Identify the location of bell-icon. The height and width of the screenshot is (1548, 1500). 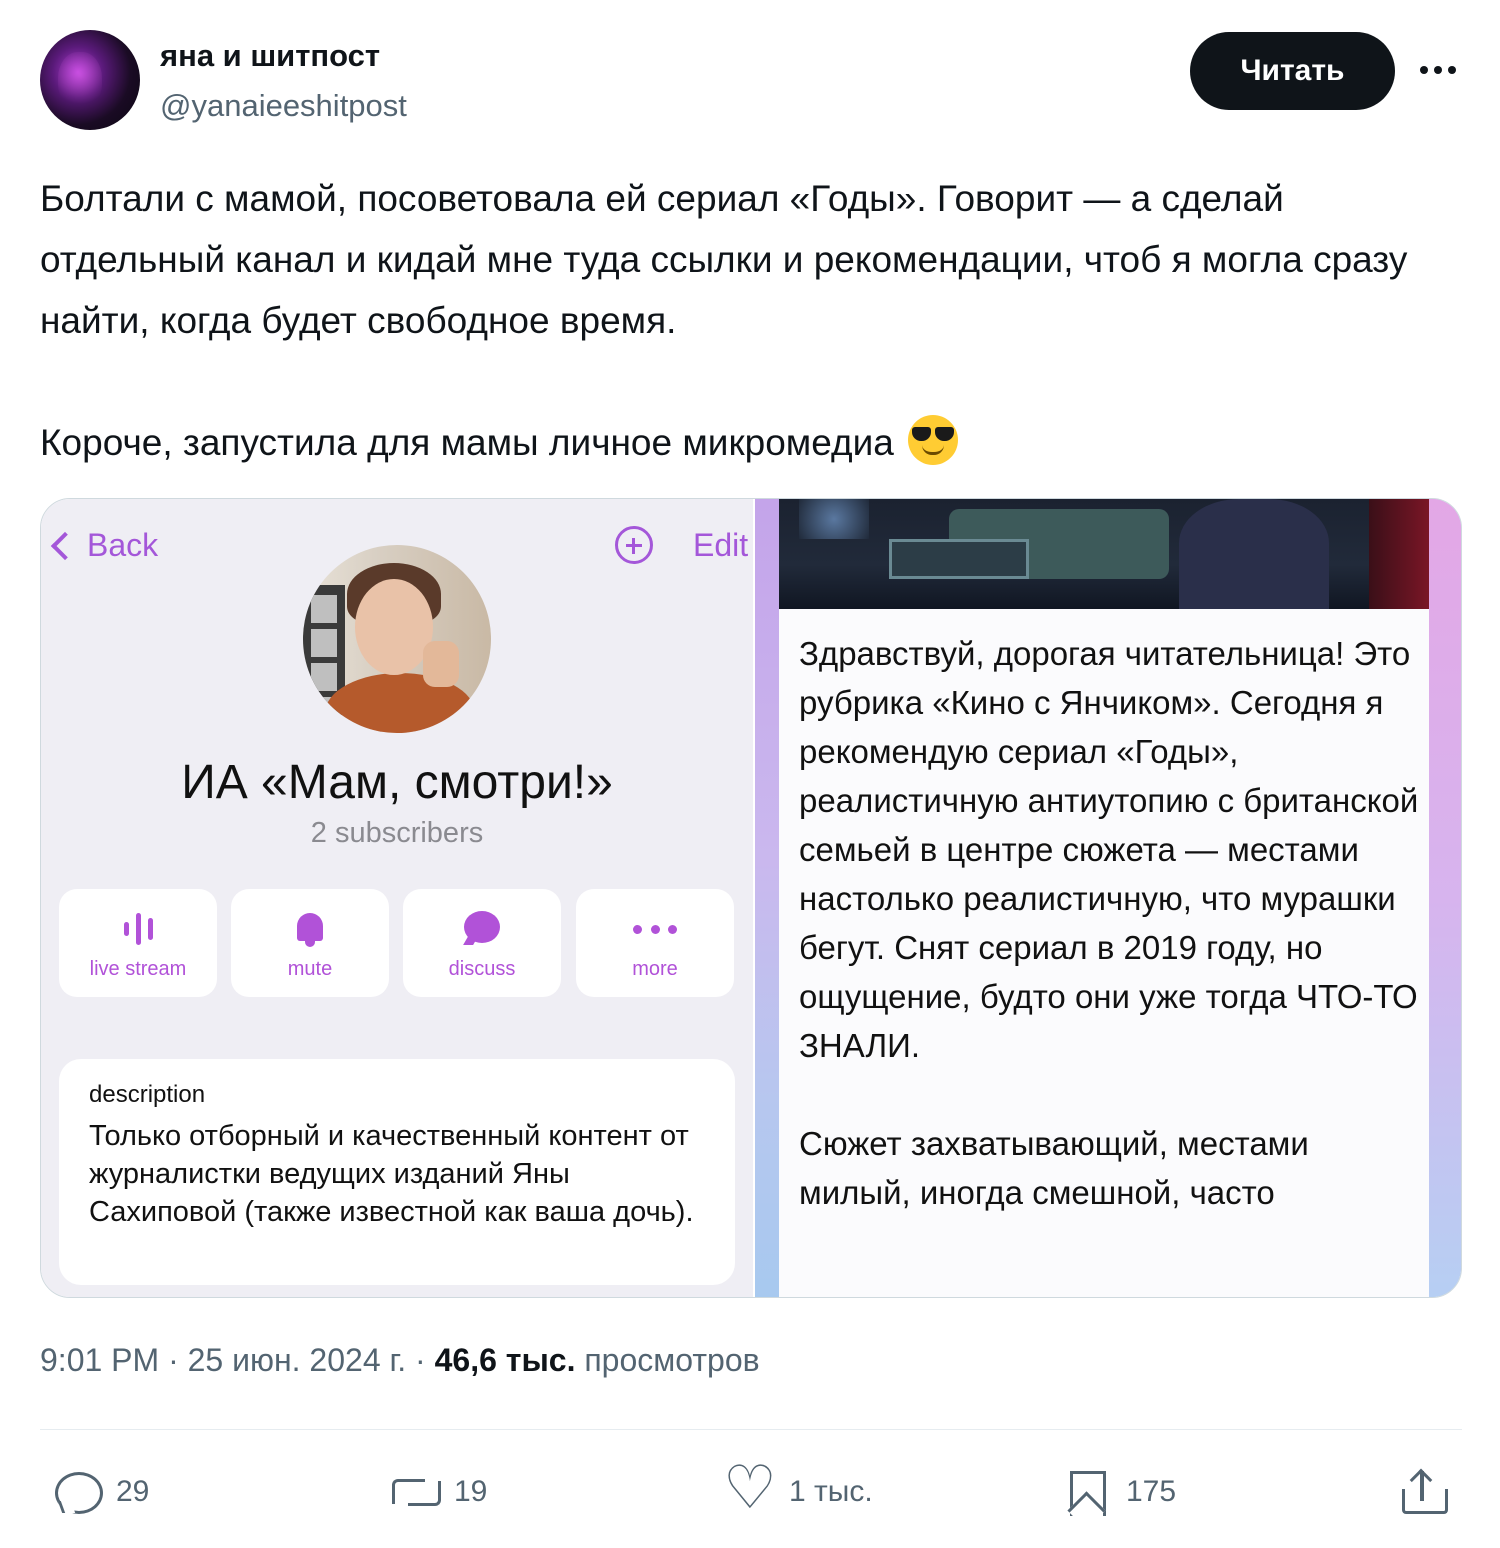
(310, 930).